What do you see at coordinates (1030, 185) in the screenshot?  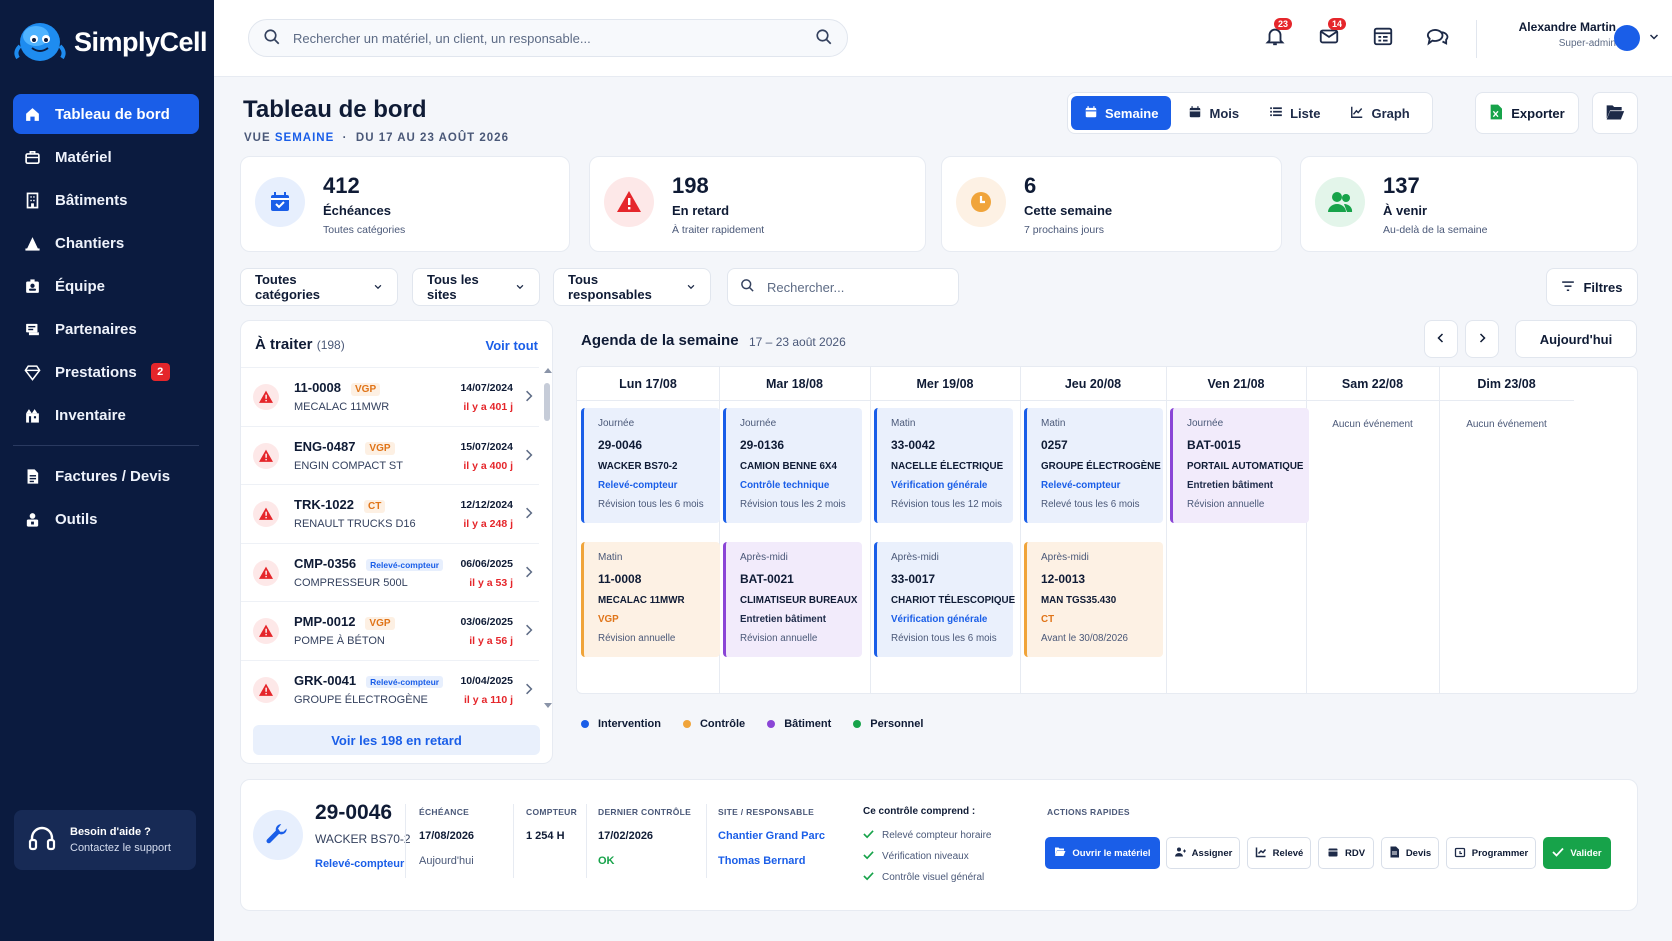 I see `stat-value: 6` at bounding box center [1030, 185].